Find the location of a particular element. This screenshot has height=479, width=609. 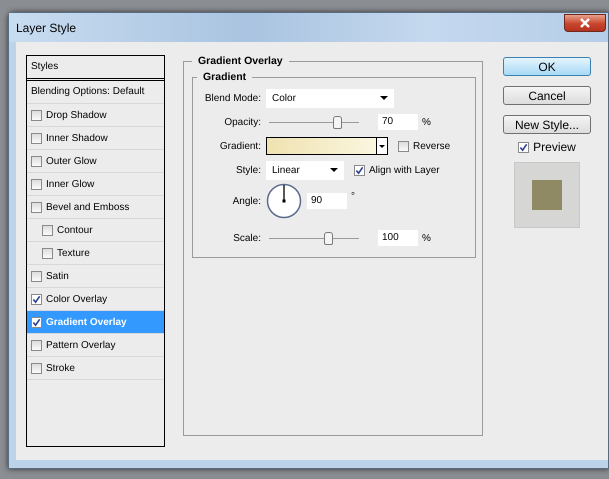

close-button is located at coordinates (585, 23).